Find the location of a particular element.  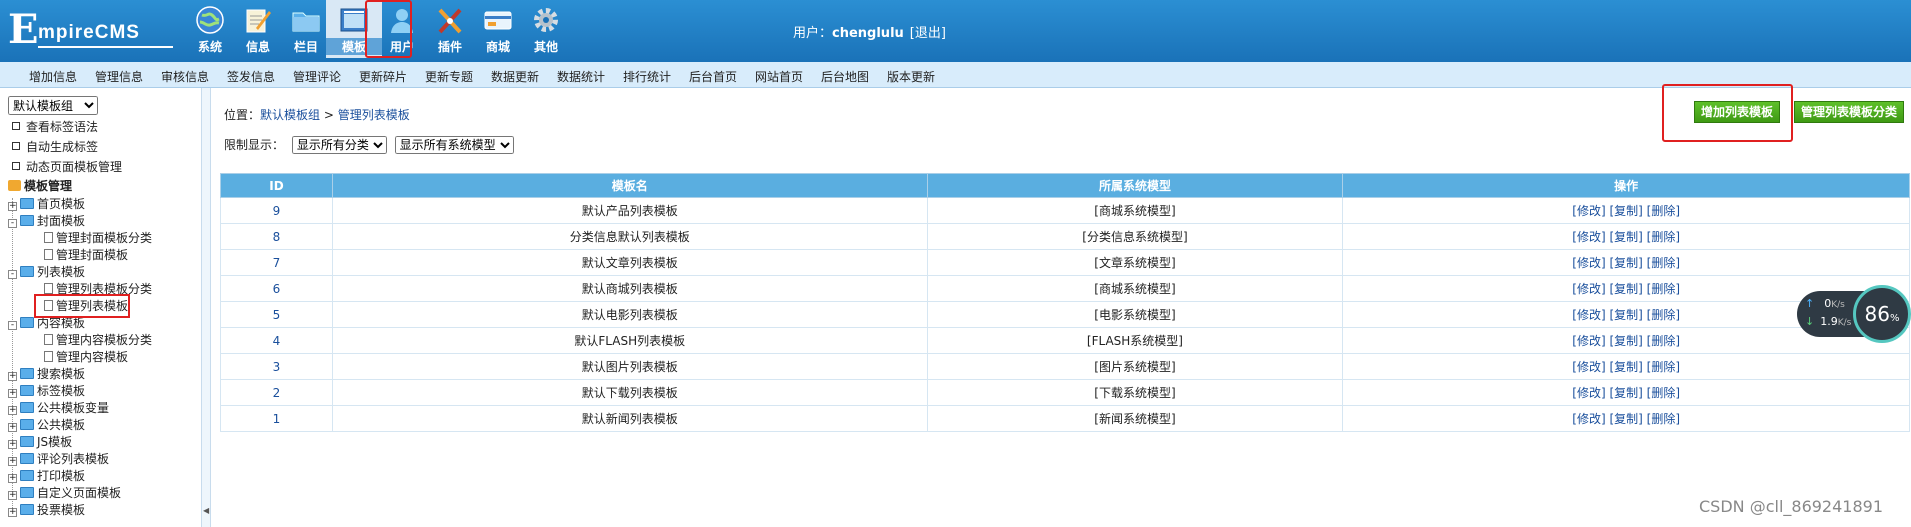

tree-node-cover-manage: 管理封面模板 is located at coordinates (86, 254).